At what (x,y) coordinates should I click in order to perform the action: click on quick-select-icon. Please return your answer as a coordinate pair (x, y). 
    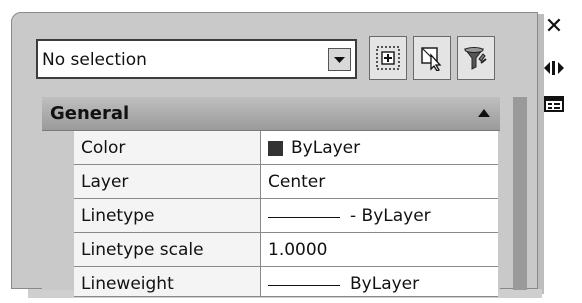
    Looking at the image, I should click on (475, 58).